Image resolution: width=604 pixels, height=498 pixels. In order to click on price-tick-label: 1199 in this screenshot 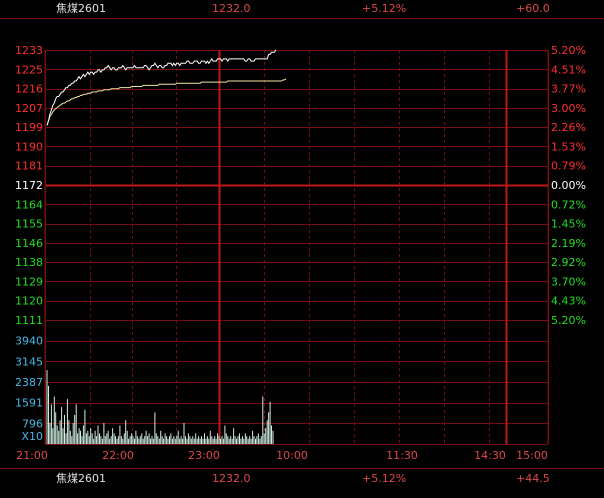, I will do `click(29, 127)`.